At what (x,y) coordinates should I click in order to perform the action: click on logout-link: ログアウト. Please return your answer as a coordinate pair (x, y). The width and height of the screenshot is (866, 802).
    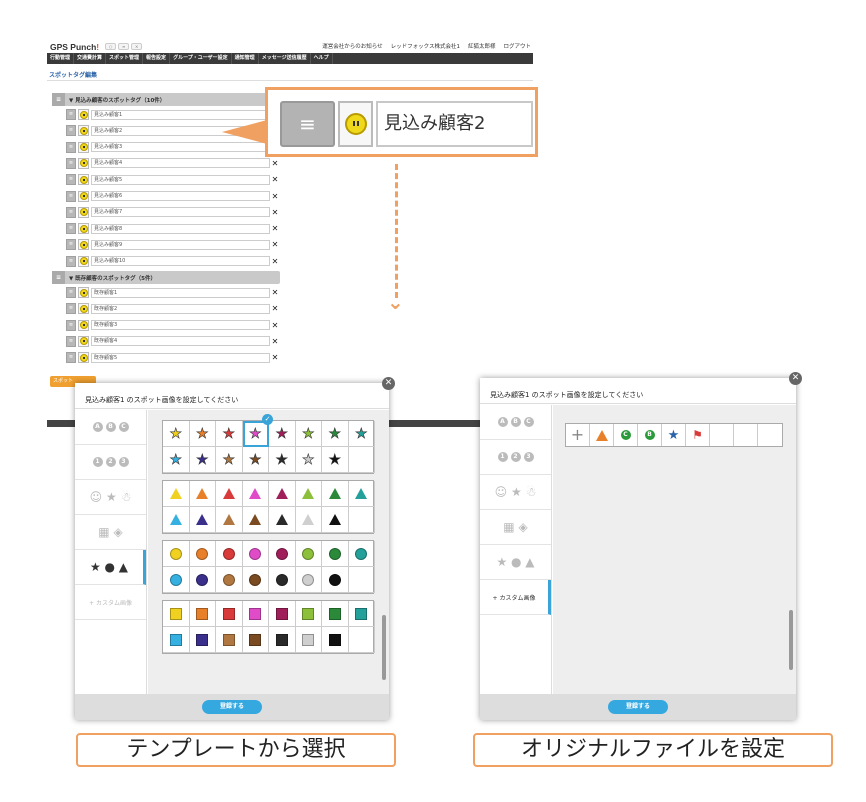
    Looking at the image, I should click on (517, 46).